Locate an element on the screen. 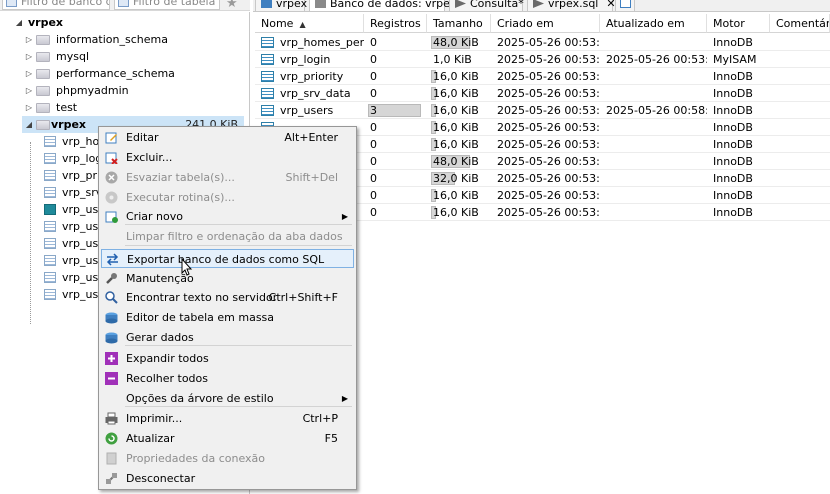 The width and height of the screenshot is (830, 494). tab-query: Consulta* is located at coordinates (486, 5).